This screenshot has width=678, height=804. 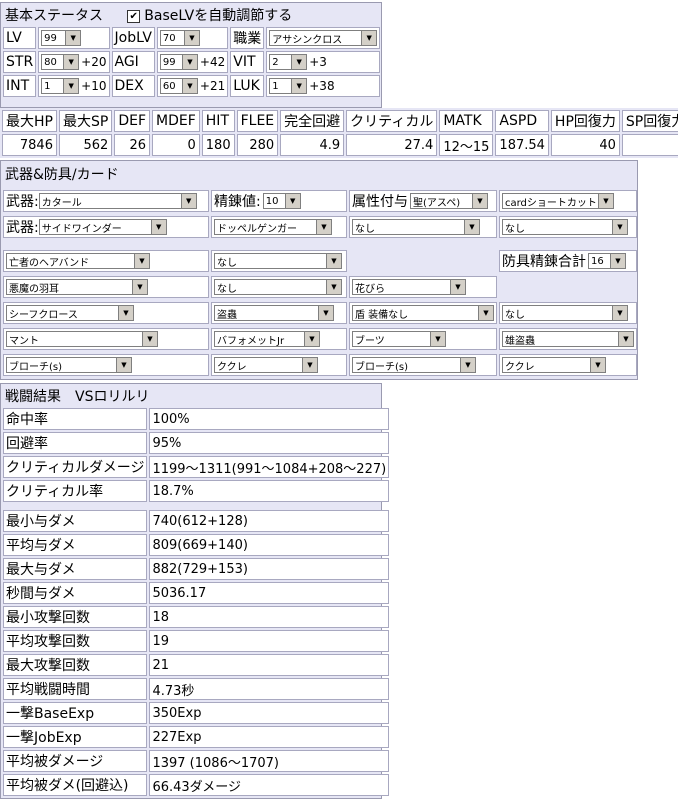 I want to click on head-upper-cell: 亡者のヘアバンド ▼, so click(x=106, y=261).